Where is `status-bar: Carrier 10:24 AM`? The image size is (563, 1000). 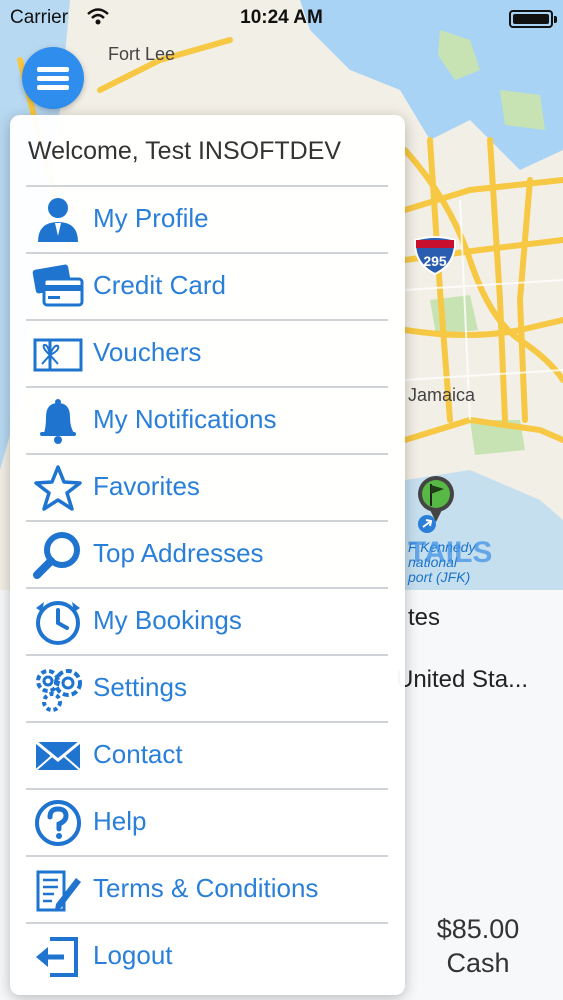
status-bar: Carrier 10:24 AM is located at coordinates (281, 19).